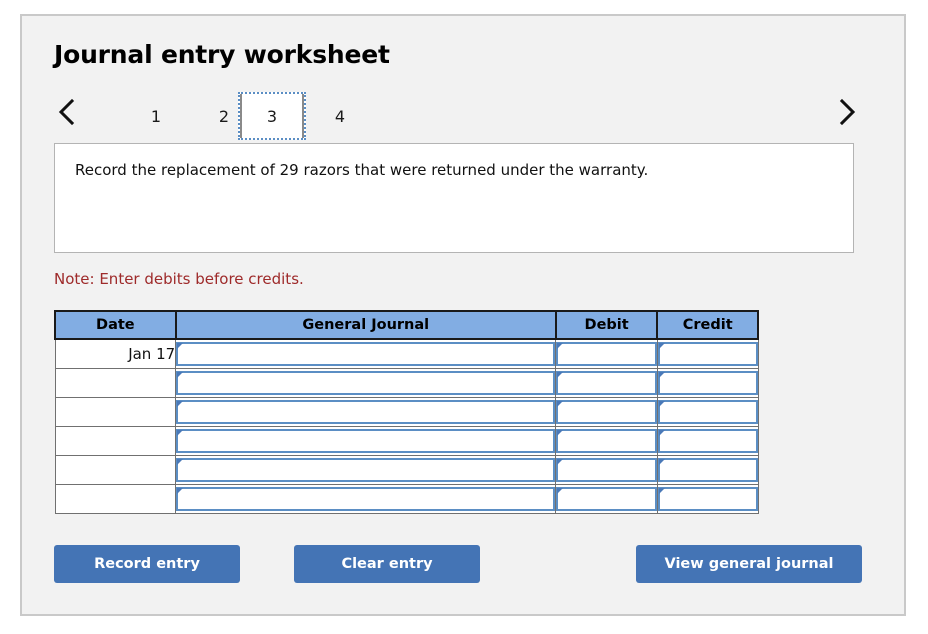  Describe the element at coordinates (606, 325) in the screenshot. I see `column-header-debit: Debit` at that location.